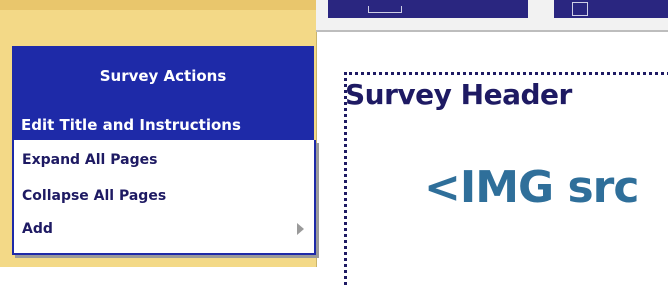 This screenshot has height=285, width=668. What do you see at coordinates (158, 5) in the screenshot?
I see `sidebar-top-edge` at bounding box center [158, 5].